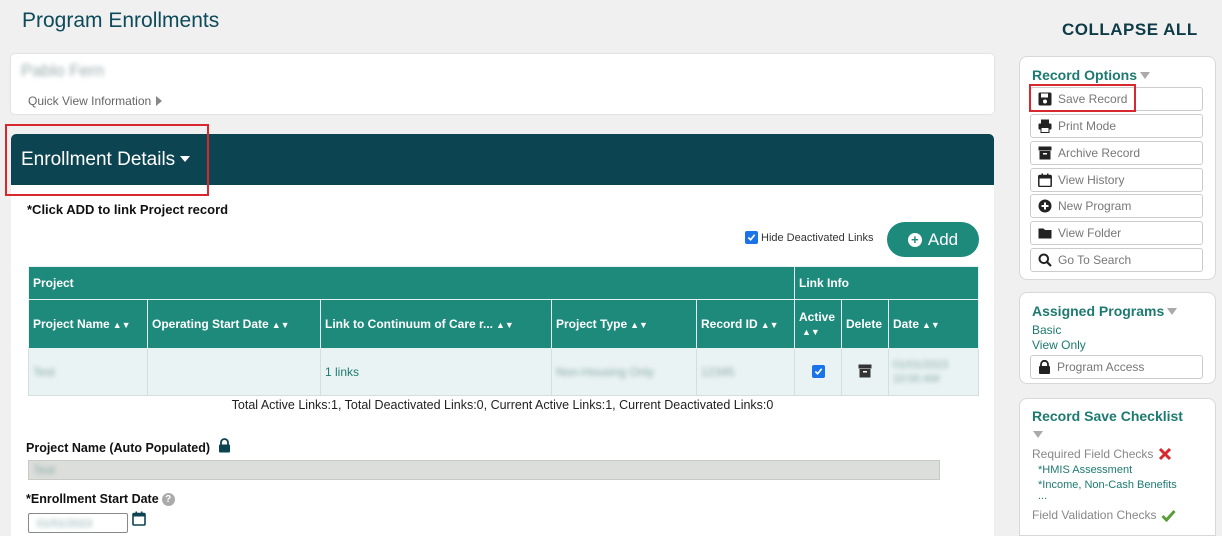 This screenshot has width=1222, height=536. What do you see at coordinates (63, 70) in the screenshot?
I see `client-name: Pablo Fern` at bounding box center [63, 70].